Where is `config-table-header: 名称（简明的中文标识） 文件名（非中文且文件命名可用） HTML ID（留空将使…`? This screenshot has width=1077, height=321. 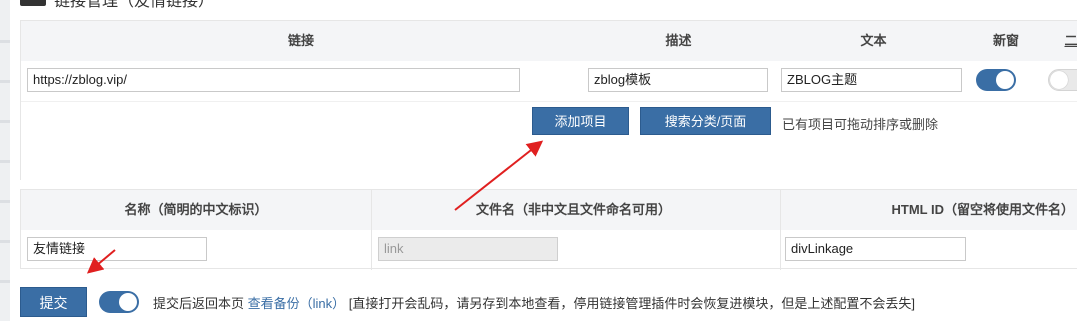 config-table-header: 名称（简明的中文标识） 文件名（非中文且文件命名可用） HTML ID（留空将使… is located at coordinates (549, 210).